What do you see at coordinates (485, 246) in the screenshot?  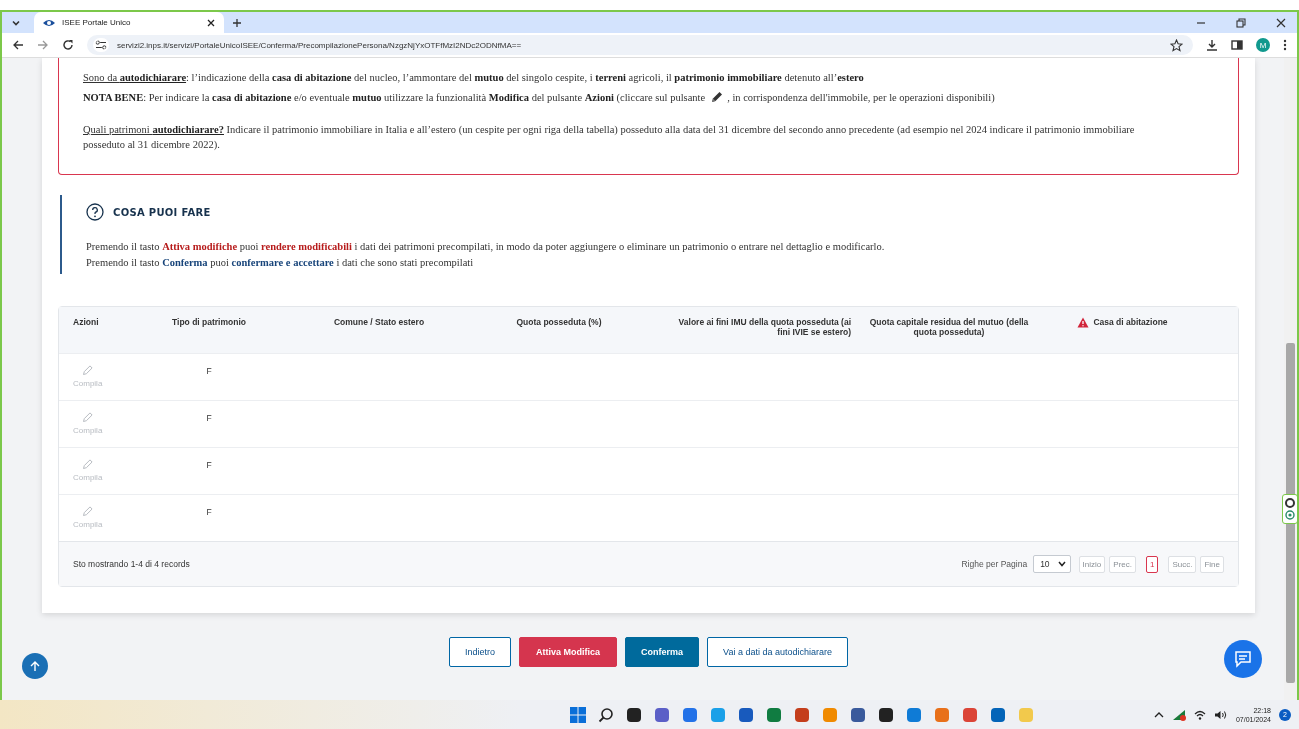 I see `instruction-text: Premendo il tasto Attiva modifiche puoi rendere modificabili i dati dei patrimoni precompilati, in modo da poter aggiungere o eliminare un patrimonio o entrare nel dettaglio e modificarlo.` at bounding box center [485, 246].